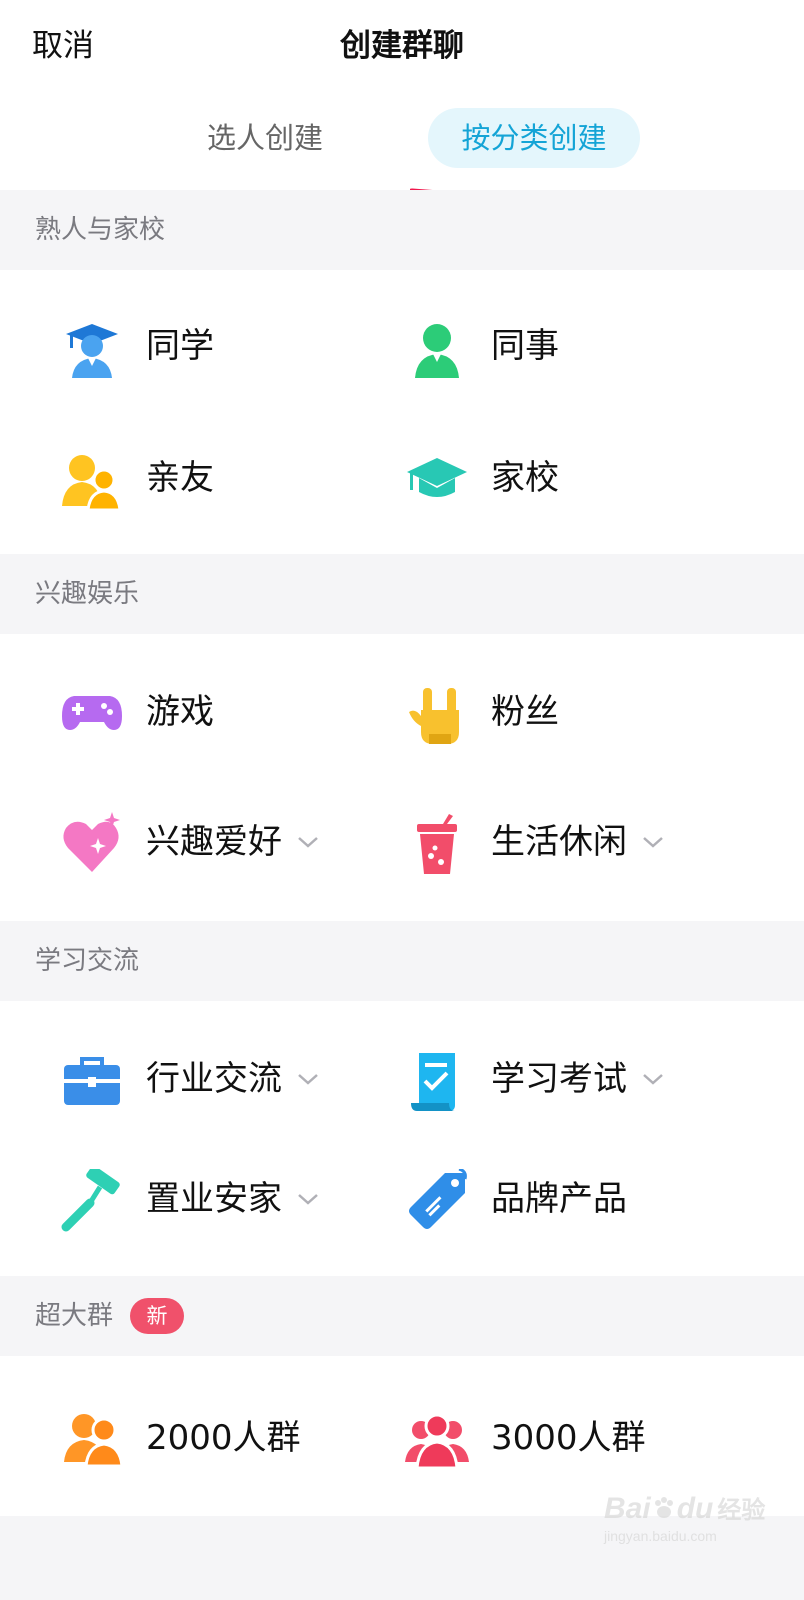 The width and height of the screenshot is (804, 1600). Describe the element at coordinates (437, 714) in the screenshot. I see `rock-hand-icon` at that location.